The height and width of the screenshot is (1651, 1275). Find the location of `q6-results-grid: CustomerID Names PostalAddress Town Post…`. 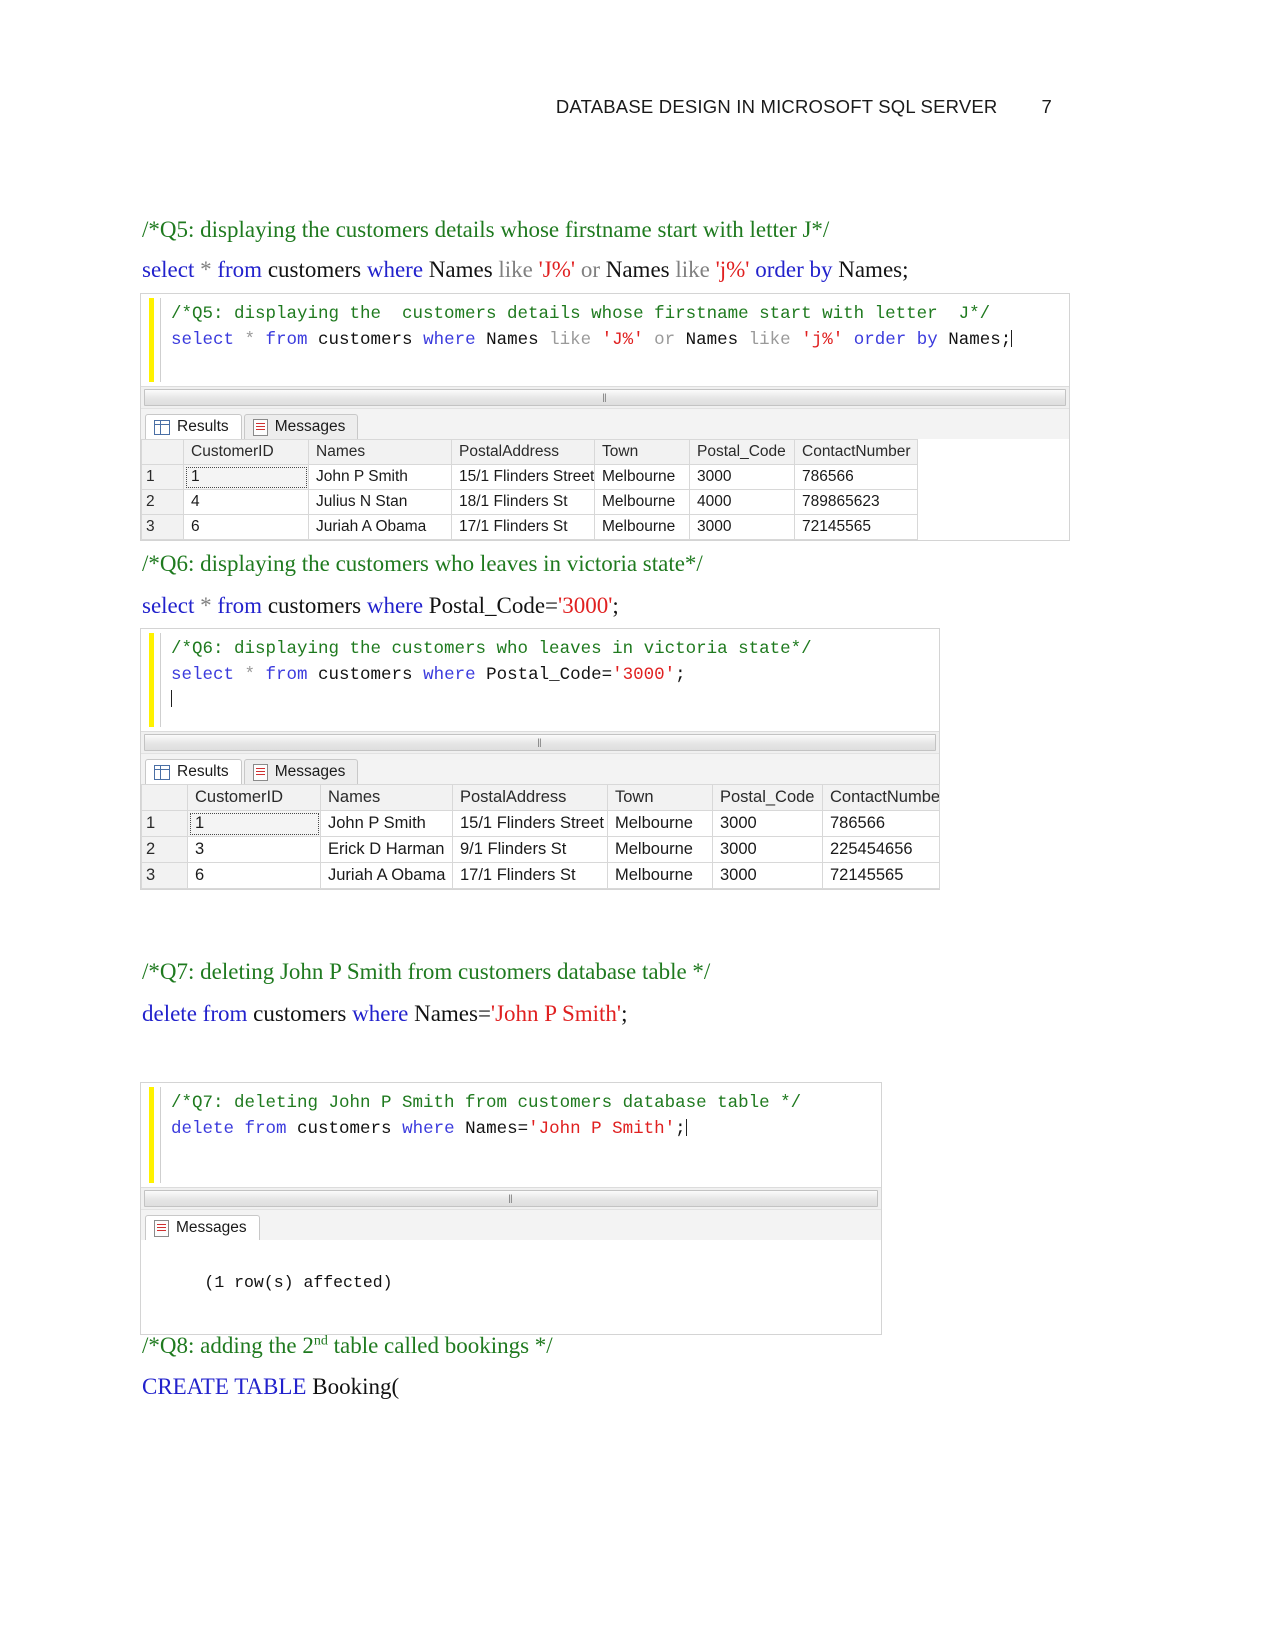

q6-results-grid: CustomerID Names PostalAddress Town Post… is located at coordinates (540, 836).